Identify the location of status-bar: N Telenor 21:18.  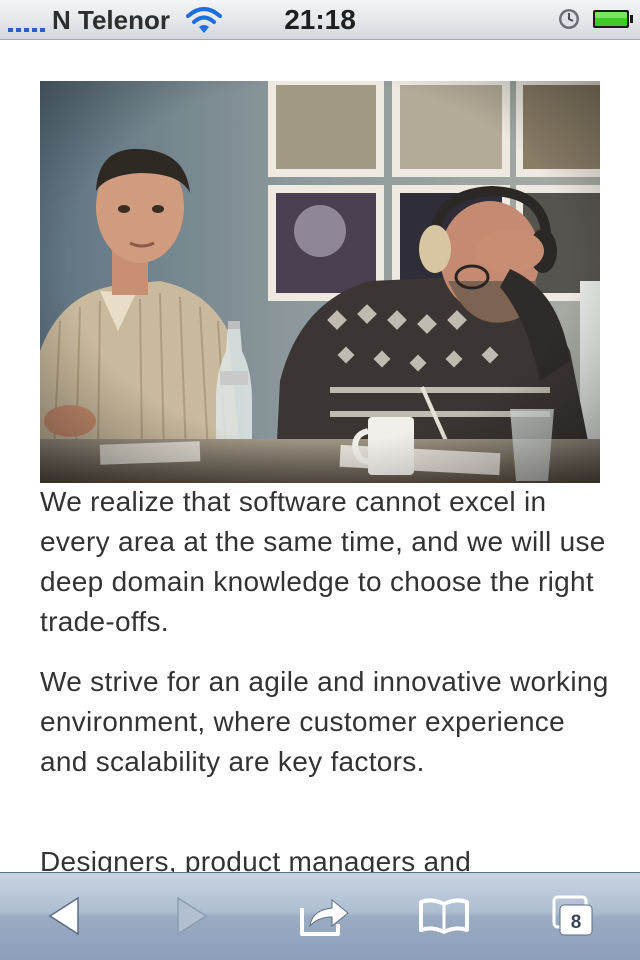
(320, 20).